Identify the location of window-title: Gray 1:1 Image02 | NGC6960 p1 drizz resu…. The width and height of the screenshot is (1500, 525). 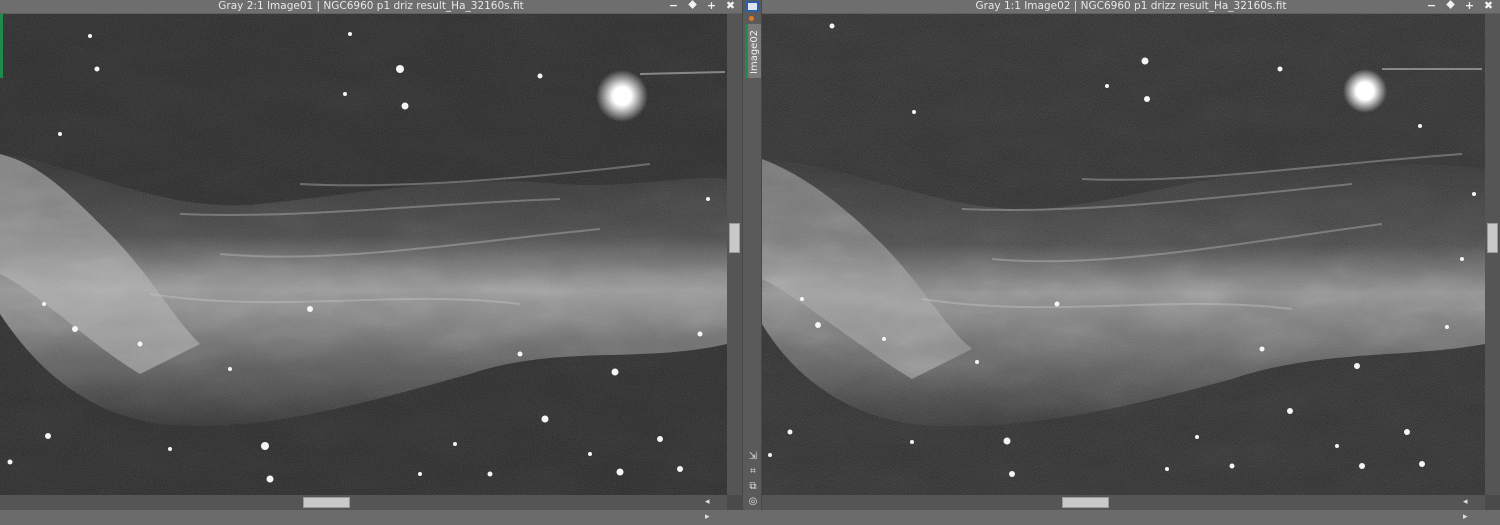
(1131, 6).